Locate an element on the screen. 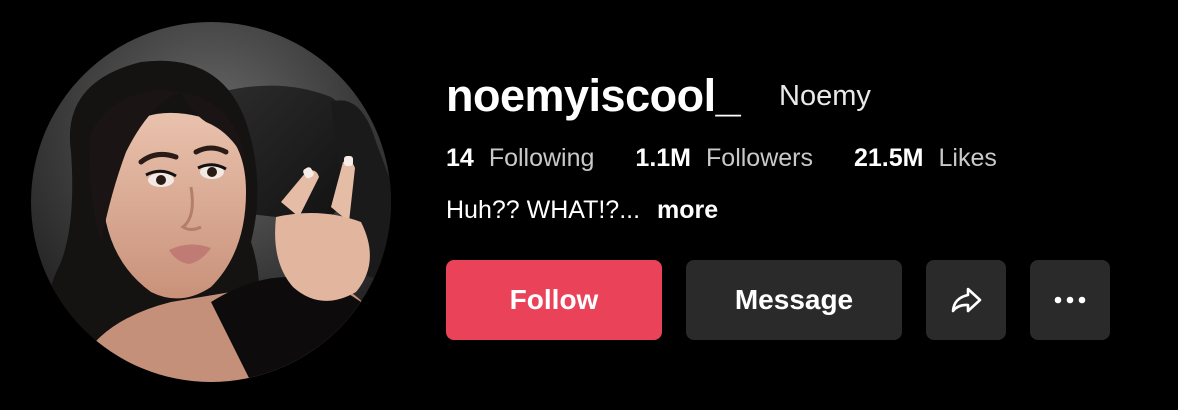 The image size is (1178, 410). profile-stats: 14 Following 1.1M Followers 21.5M Likes is located at coordinates (721, 158).